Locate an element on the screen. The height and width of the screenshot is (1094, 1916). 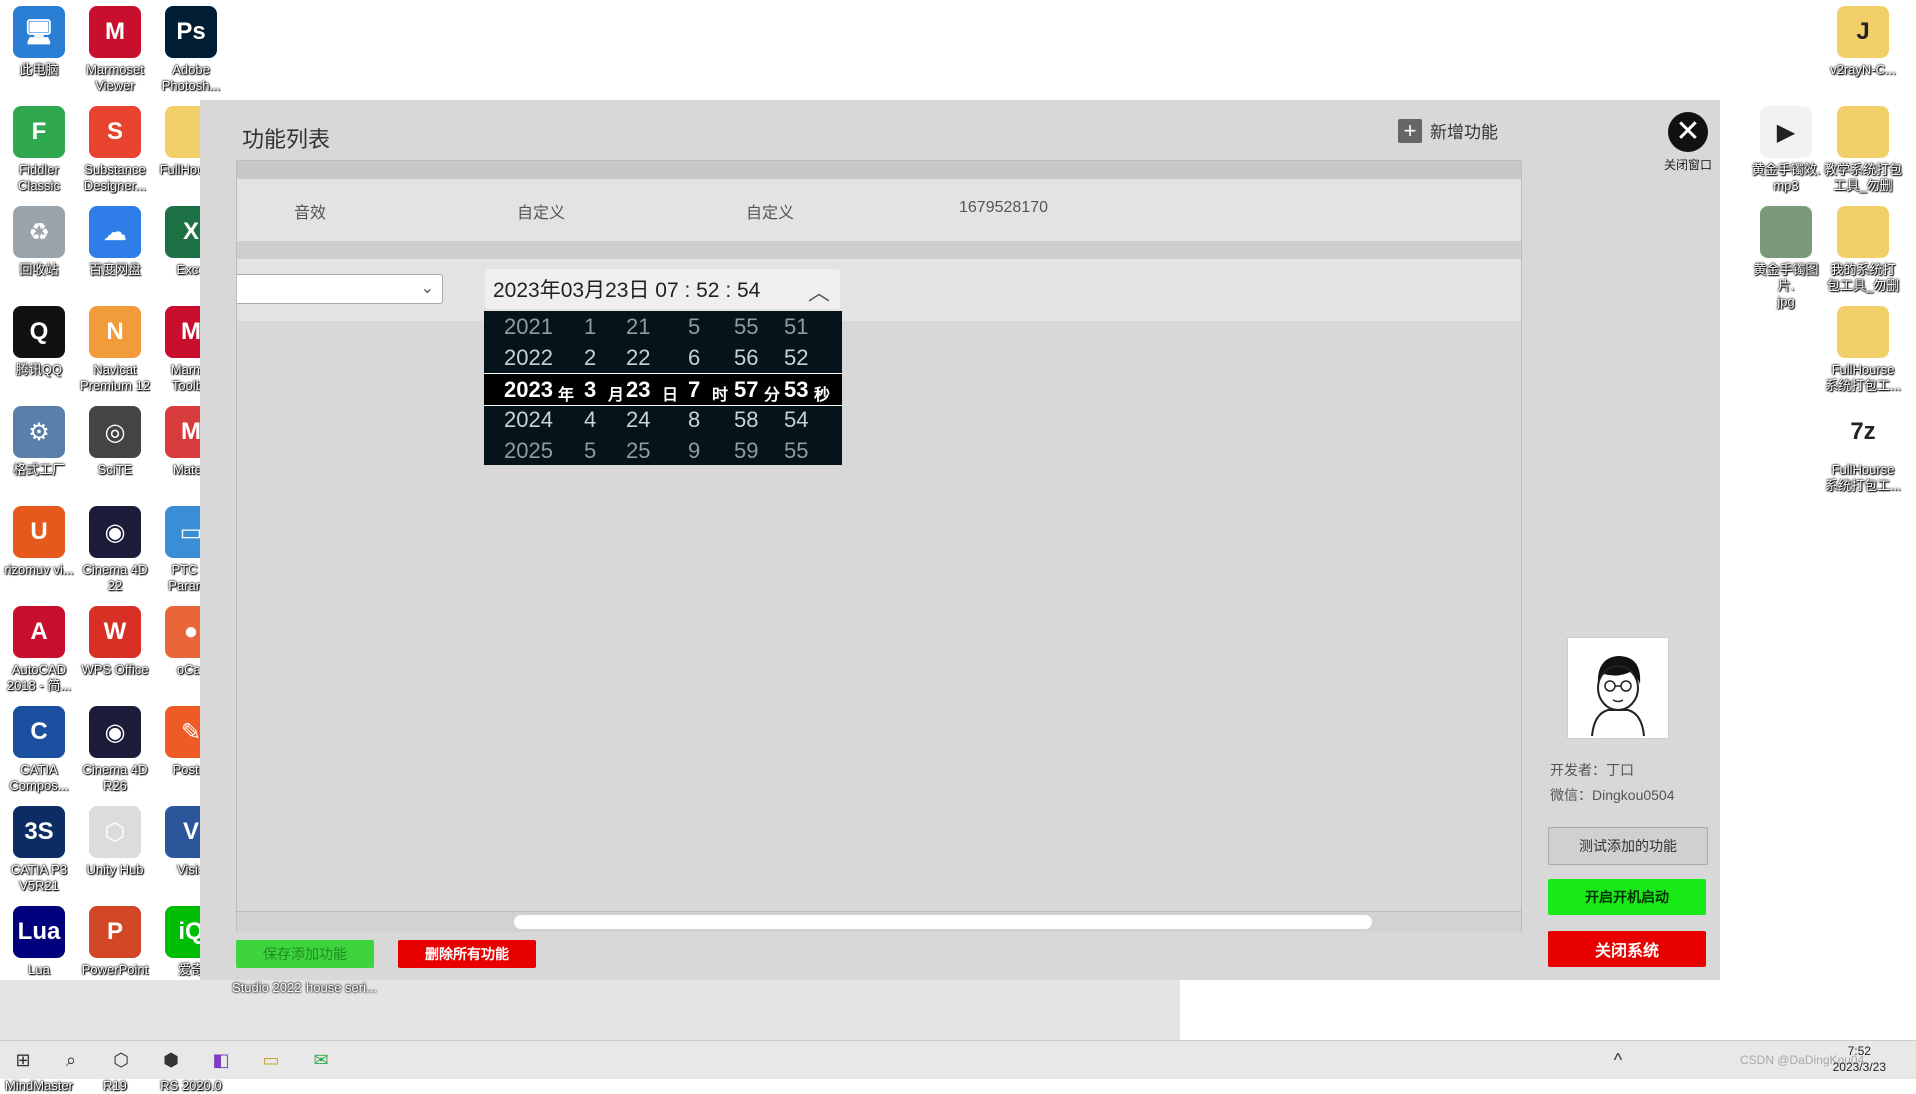
desktop-icon: F Fiddler Classic is located at coordinates (39, 150).